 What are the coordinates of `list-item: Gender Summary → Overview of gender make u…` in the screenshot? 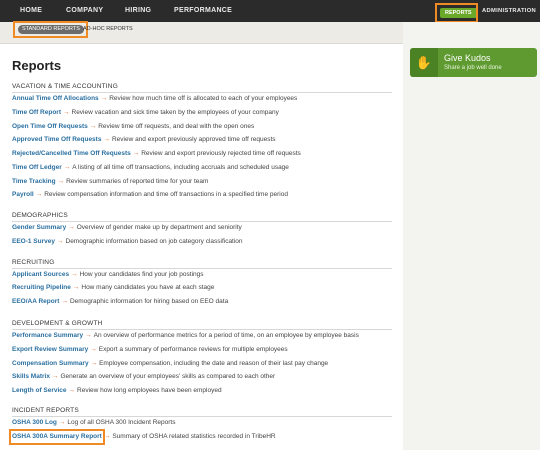 It's located at (127, 227).